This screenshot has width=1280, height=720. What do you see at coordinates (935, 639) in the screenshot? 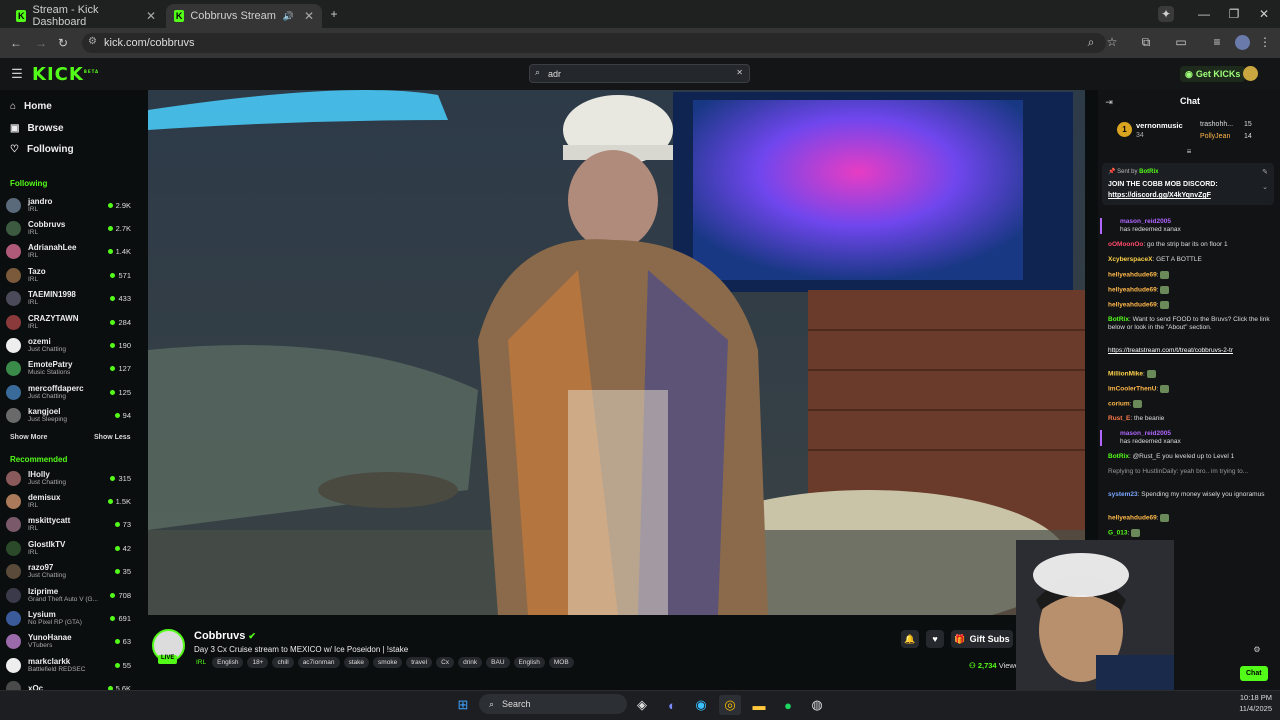
I see `follow-heart-icon: ♥` at bounding box center [935, 639].